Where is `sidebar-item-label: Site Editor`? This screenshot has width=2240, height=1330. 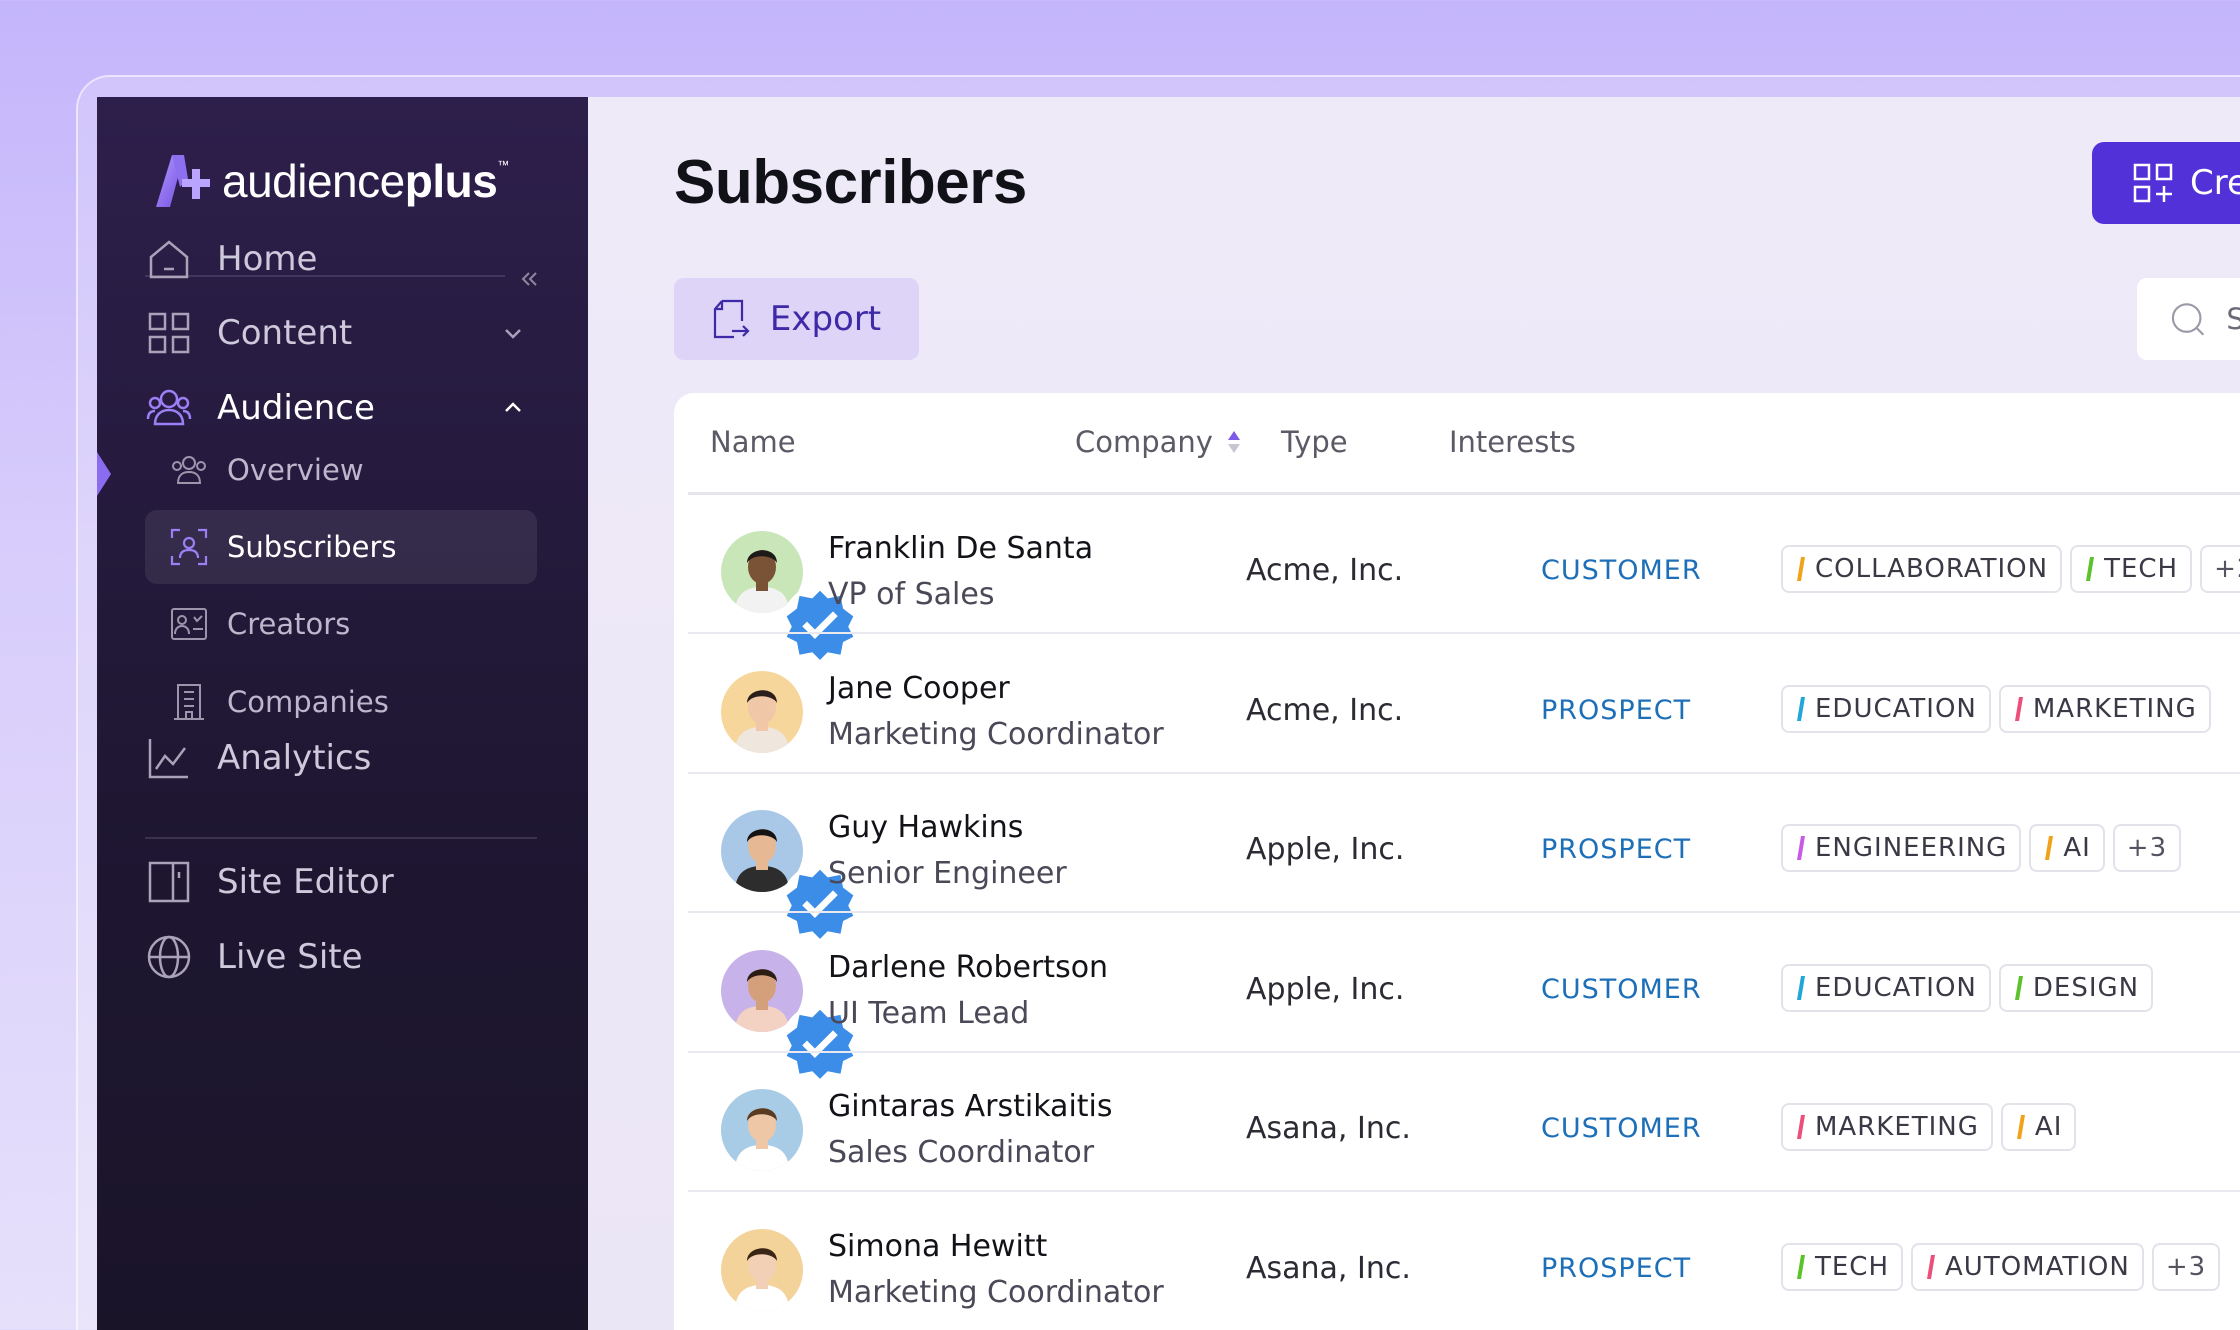 sidebar-item-label: Site Editor is located at coordinates (305, 882).